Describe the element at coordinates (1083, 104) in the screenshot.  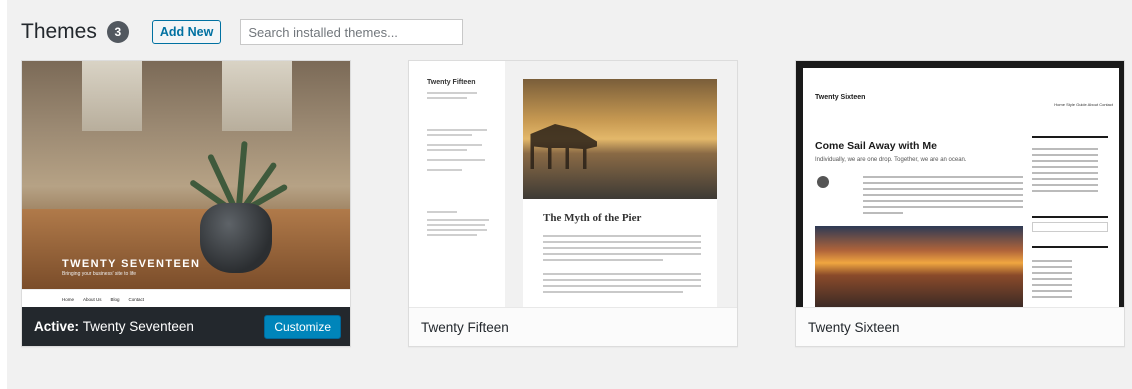
I see `preview-nav: Home Style Guide About Contact` at that location.